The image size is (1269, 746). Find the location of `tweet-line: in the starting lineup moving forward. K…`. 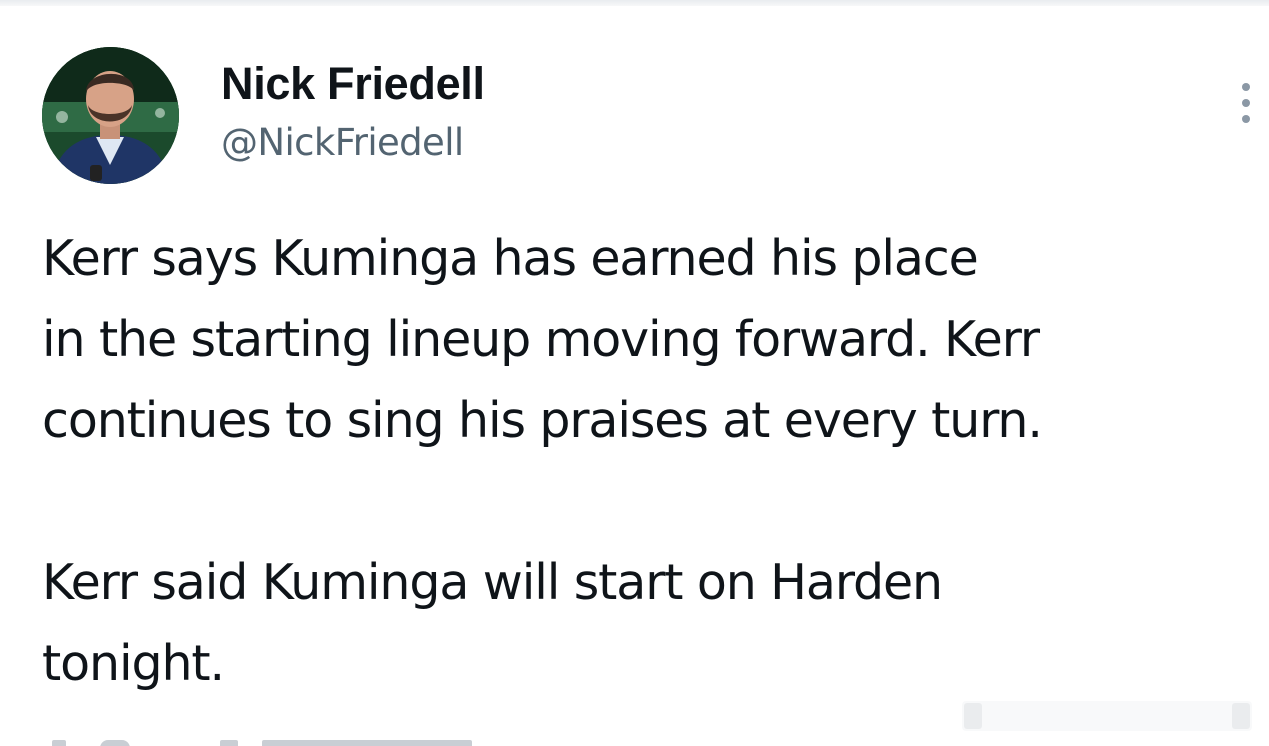

tweet-line: in the starting lineup moving forward. K… is located at coordinates (541, 339).